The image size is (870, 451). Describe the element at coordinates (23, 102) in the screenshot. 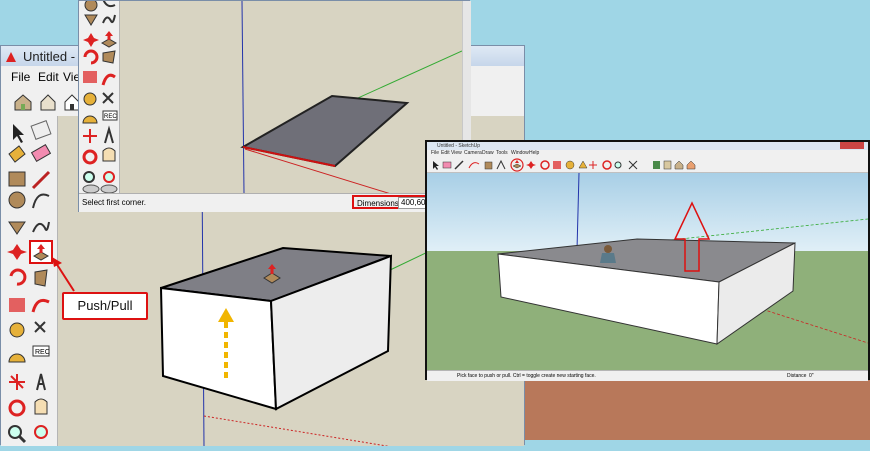

I see `house-iso-view-icon` at that location.